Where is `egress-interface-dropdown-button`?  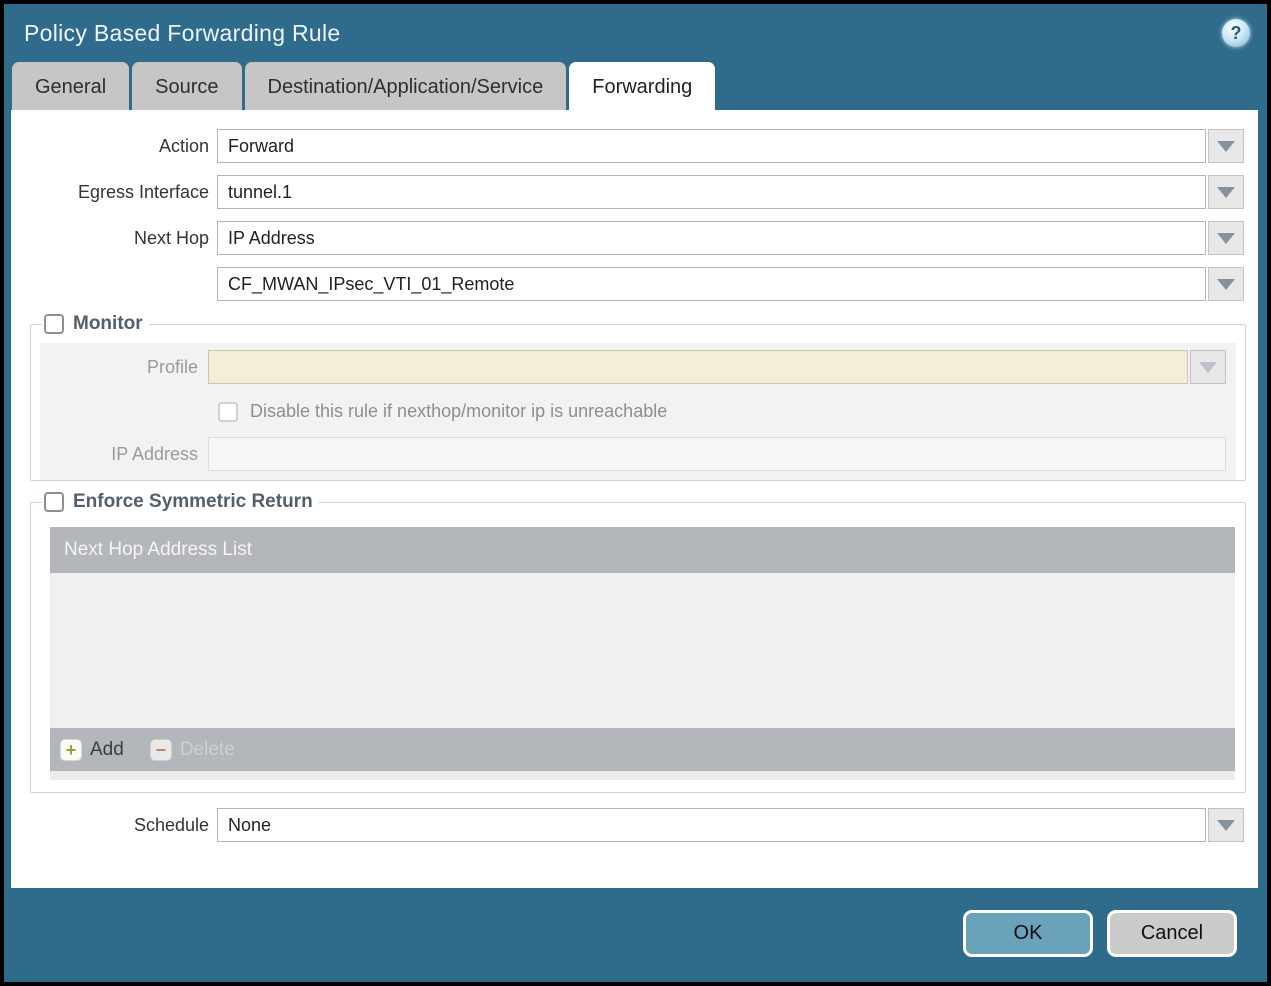
egress-interface-dropdown-button is located at coordinates (1226, 192).